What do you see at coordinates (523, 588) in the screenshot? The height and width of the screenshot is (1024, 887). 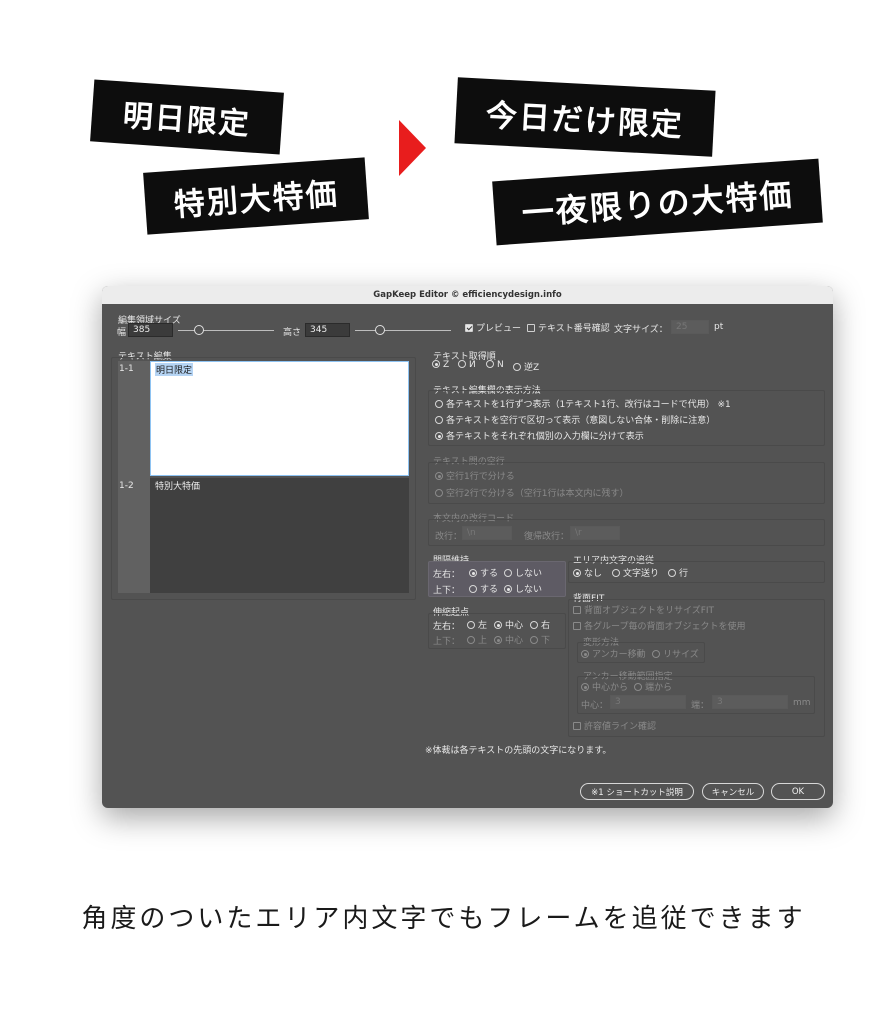 I see `gap-keep-ud-no: しない` at bounding box center [523, 588].